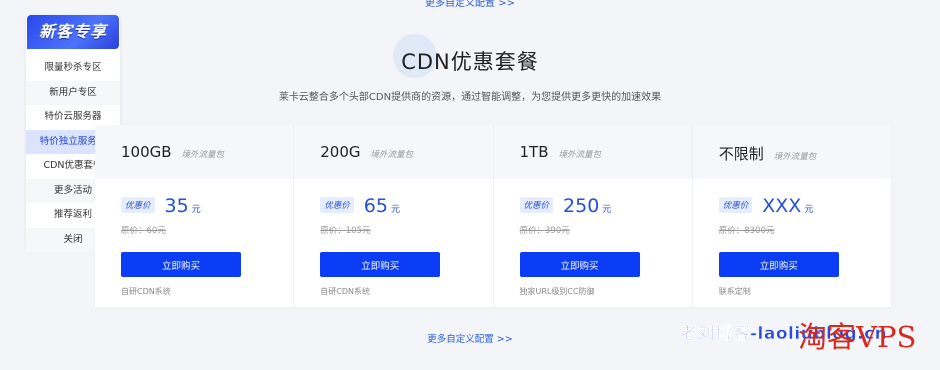  I want to click on promo-item-new-user: 新用户专区, so click(73, 92).